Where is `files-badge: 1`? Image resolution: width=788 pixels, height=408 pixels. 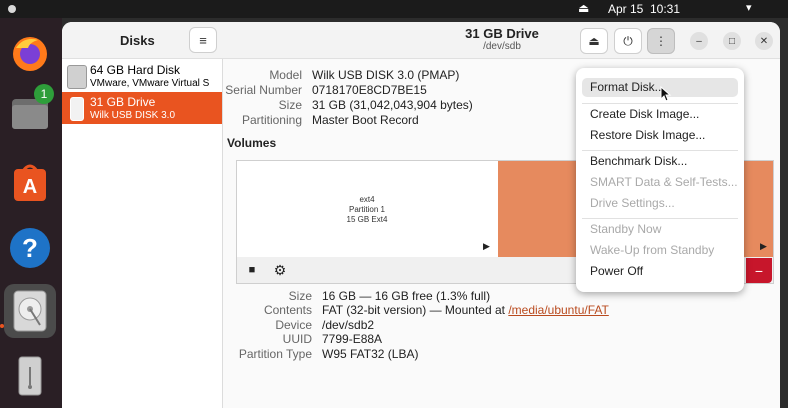
files-badge: 1 is located at coordinates (44, 94).